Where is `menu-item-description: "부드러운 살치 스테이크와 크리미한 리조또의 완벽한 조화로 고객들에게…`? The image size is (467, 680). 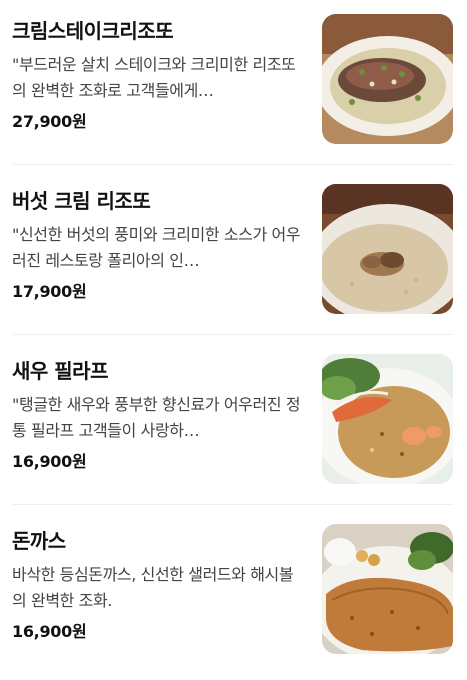
menu-item-description: "부드러운 살치 스테이크와 크리미한 리조또의 완벽한 조화로 고객들에게… is located at coordinates (154, 77).